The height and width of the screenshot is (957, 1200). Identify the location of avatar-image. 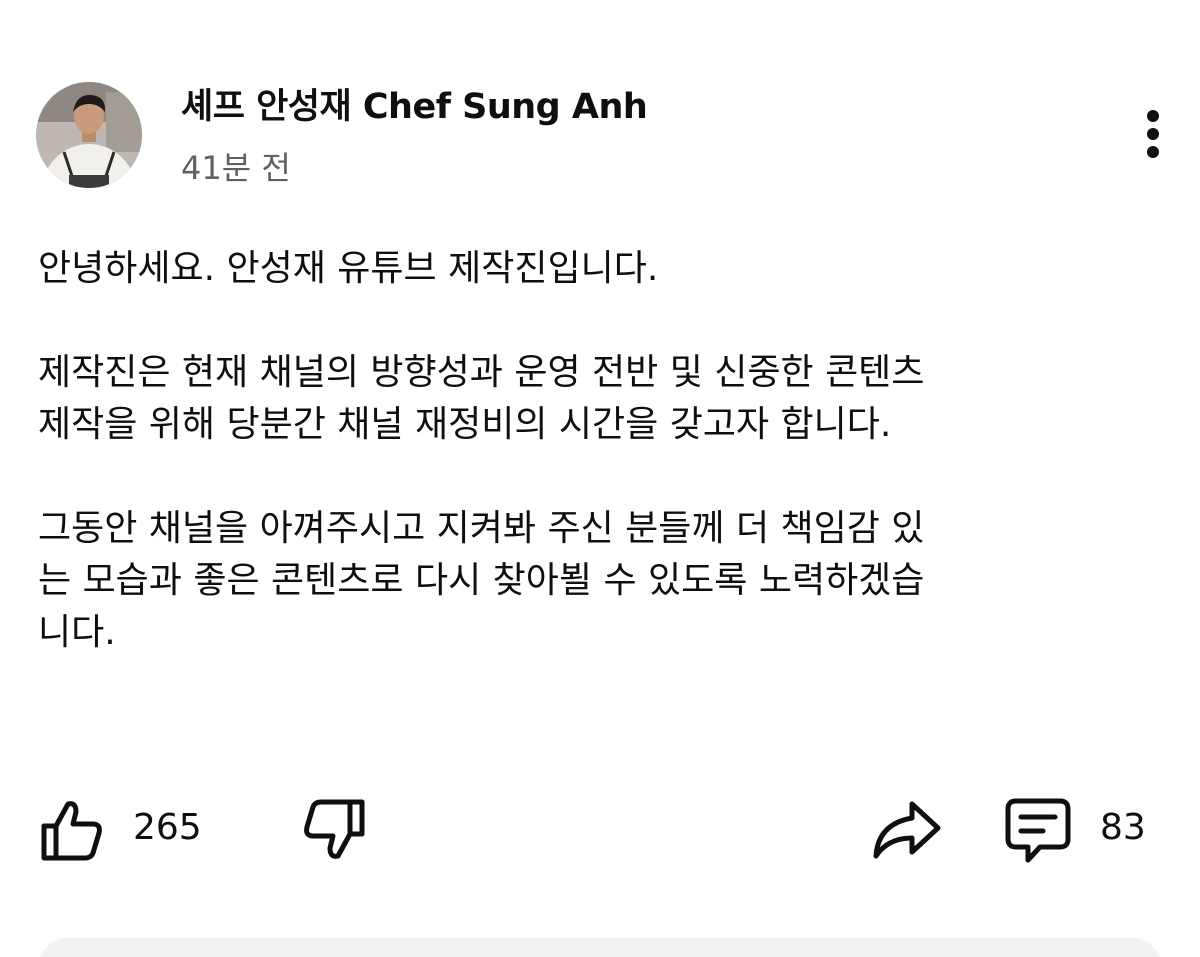
(89, 135).